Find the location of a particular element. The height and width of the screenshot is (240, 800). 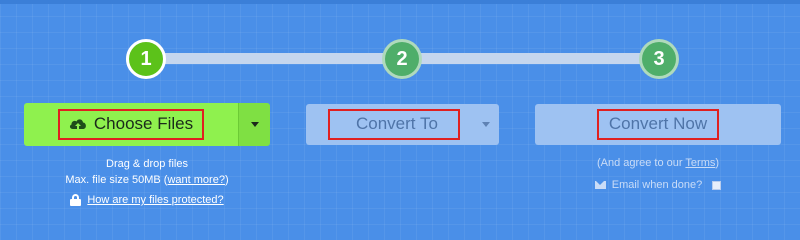

choose-files-label: Choose Files is located at coordinates (143, 123).